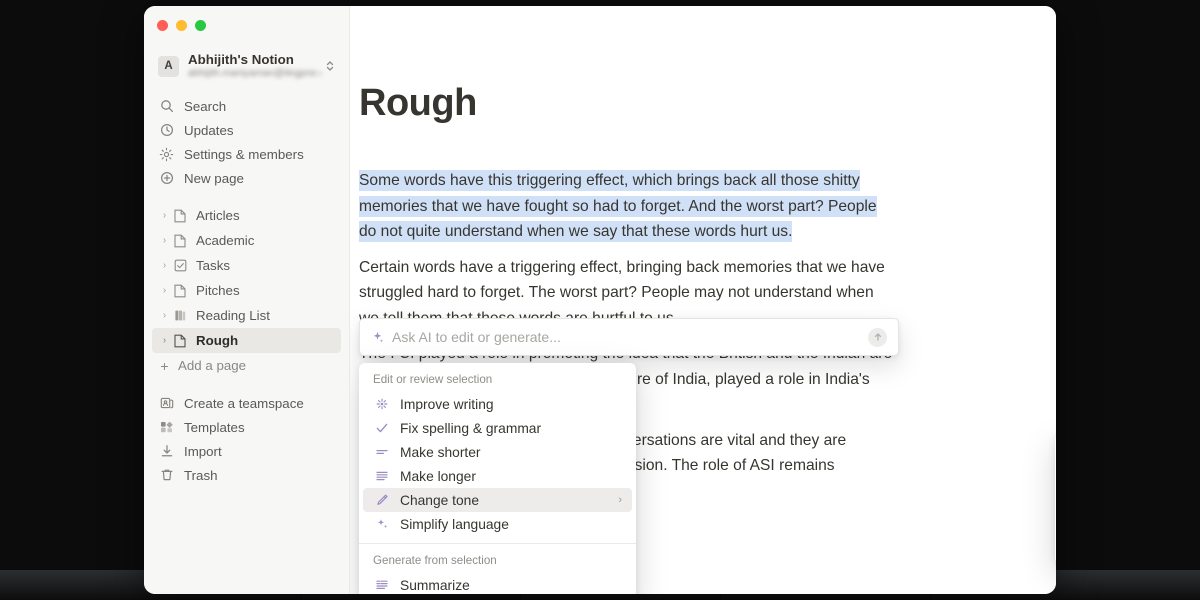 This screenshot has width=1200, height=600. Describe the element at coordinates (166, 475) in the screenshot. I see `trash-icon` at that location.